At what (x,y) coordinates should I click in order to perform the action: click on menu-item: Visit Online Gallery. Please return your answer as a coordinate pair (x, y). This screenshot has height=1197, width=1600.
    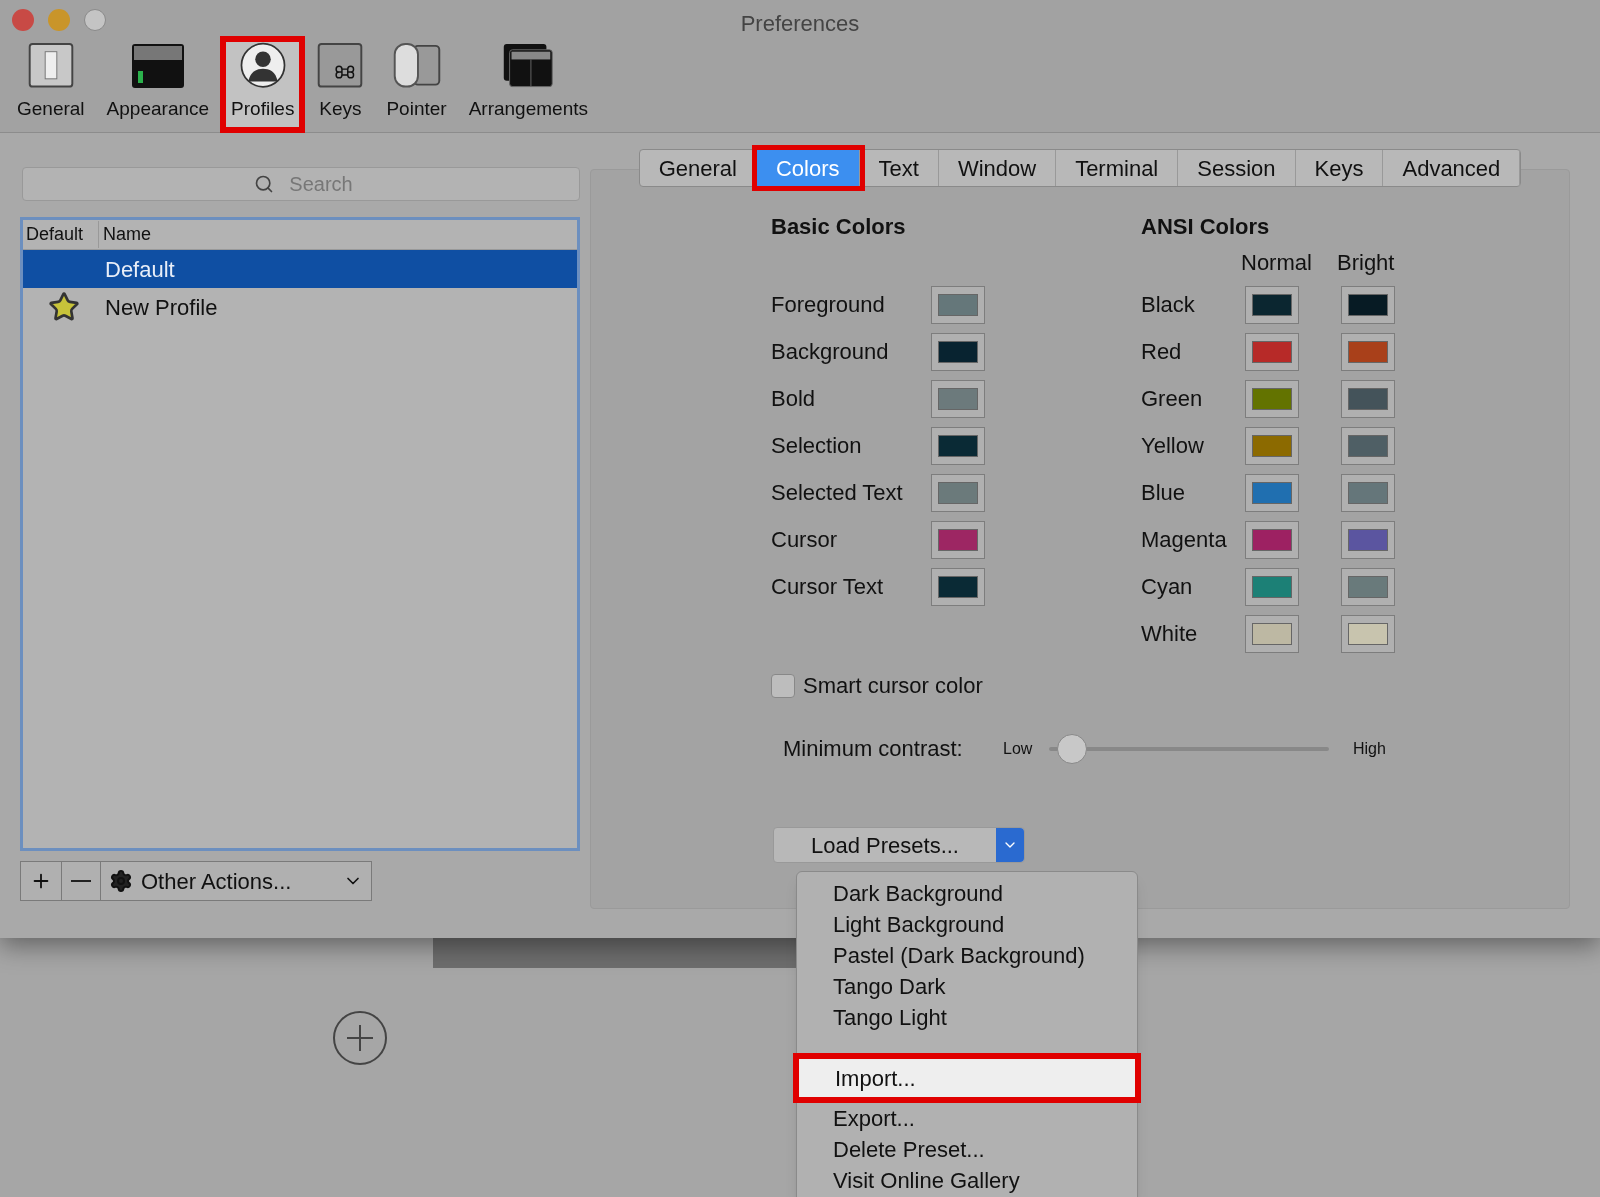
    Looking at the image, I should click on (967, 1180).